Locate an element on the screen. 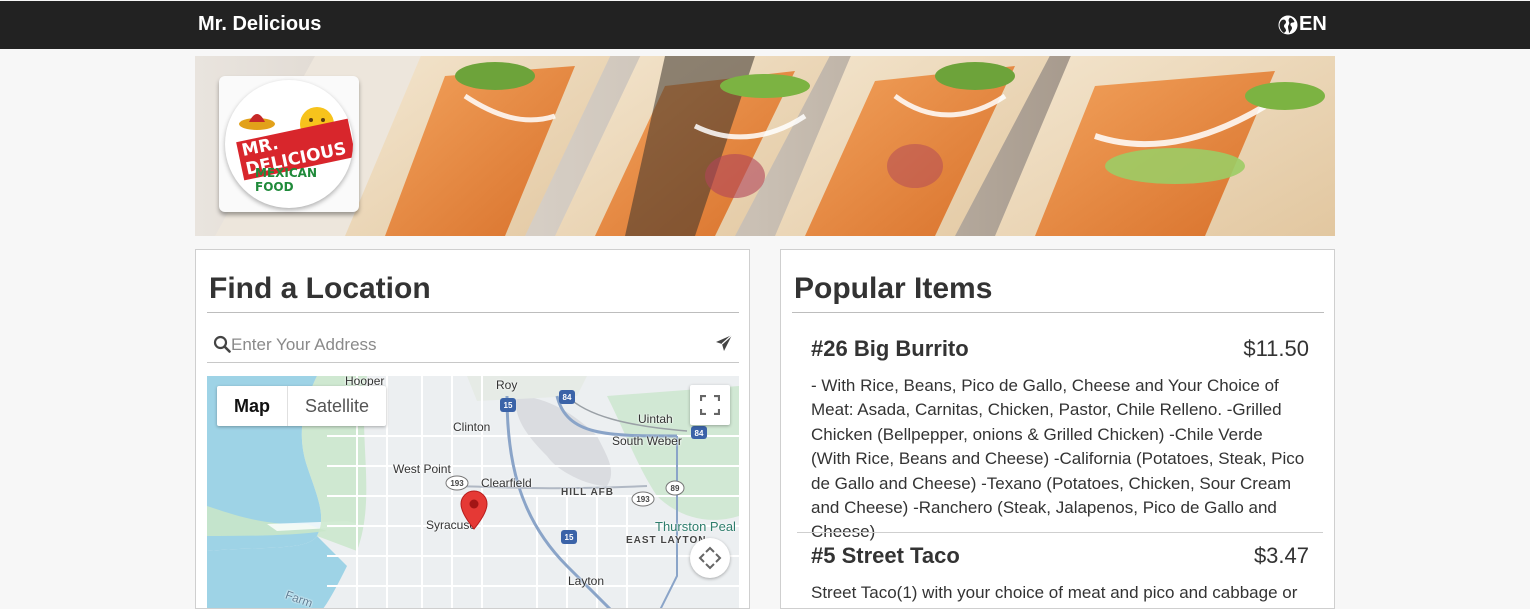 This screenshot has width=1530, height=609. address-input is located at coordinates (471, 345).